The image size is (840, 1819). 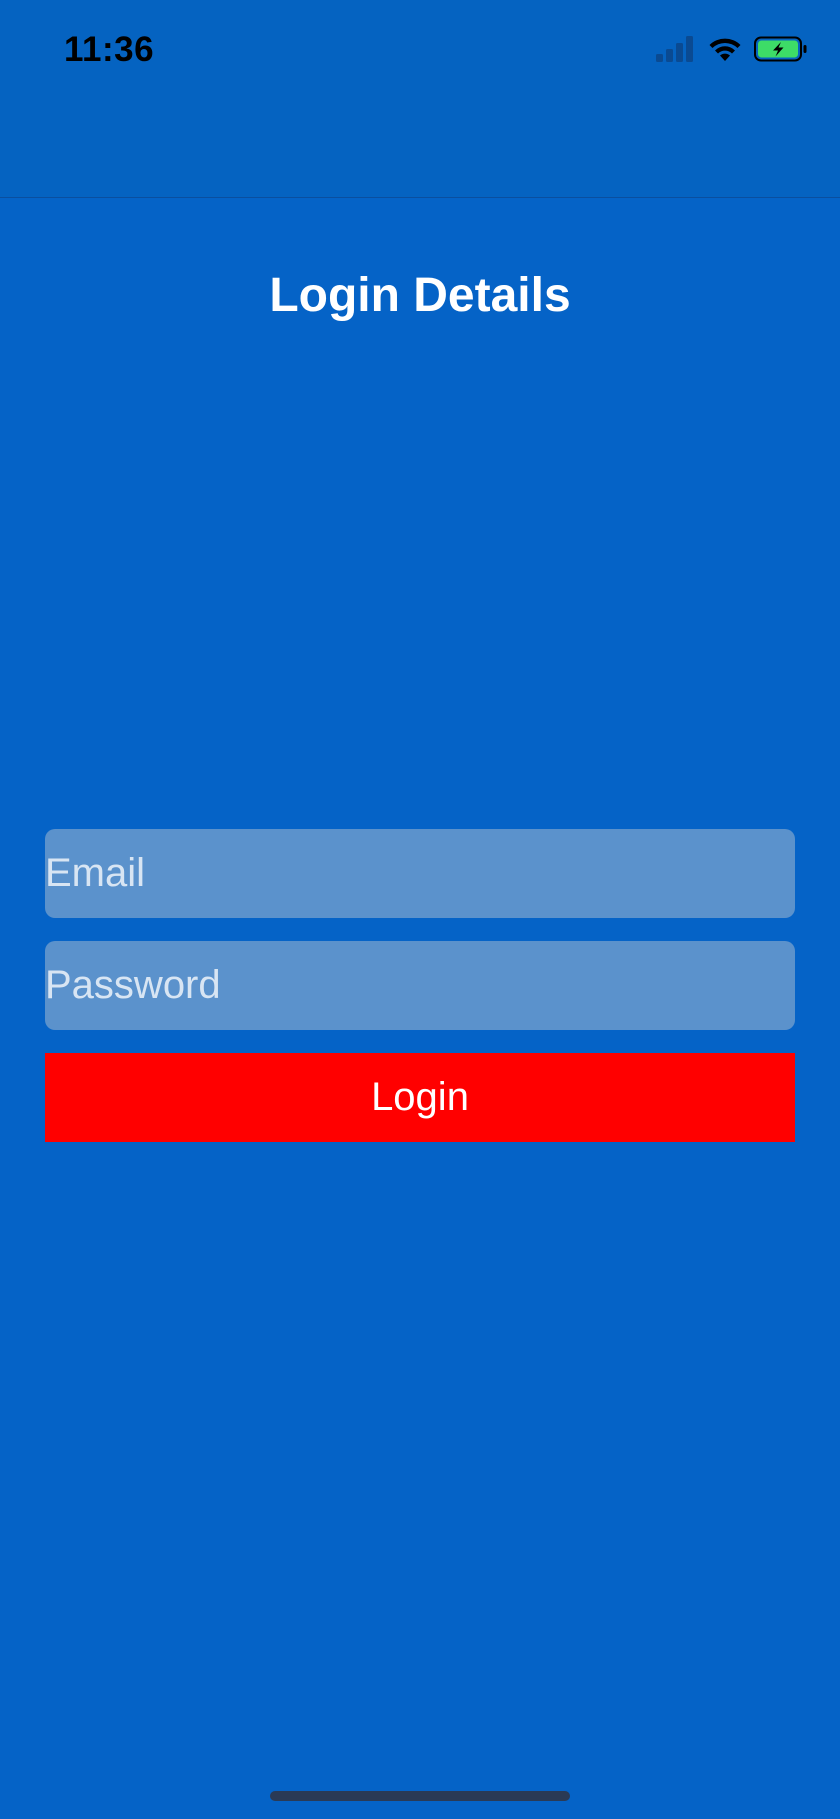 I want to click on status-icons, so click(x=732, y=49).